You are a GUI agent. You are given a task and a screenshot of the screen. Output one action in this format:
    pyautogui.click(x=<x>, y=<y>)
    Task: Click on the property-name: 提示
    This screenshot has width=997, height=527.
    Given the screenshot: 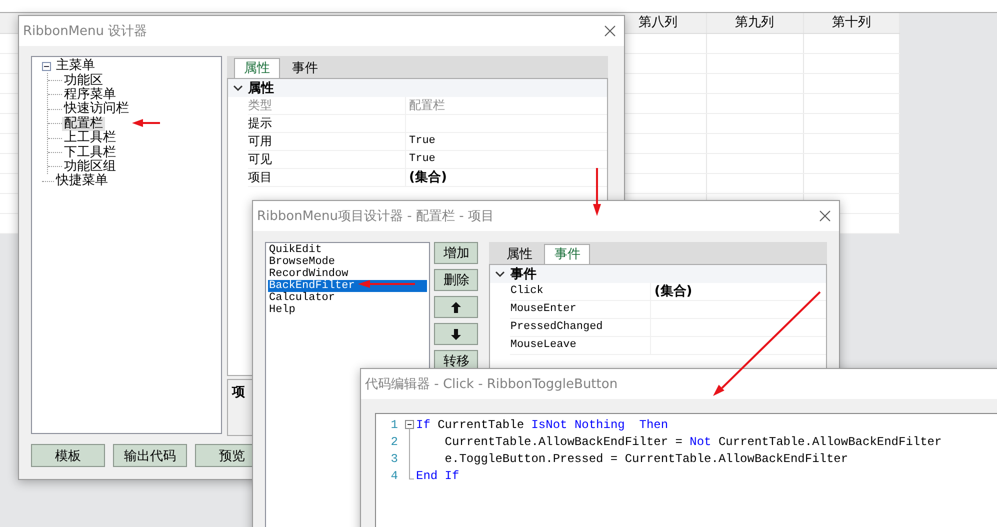 What is the action you would take?
    pyautogui.click(x=327, y=123)
    